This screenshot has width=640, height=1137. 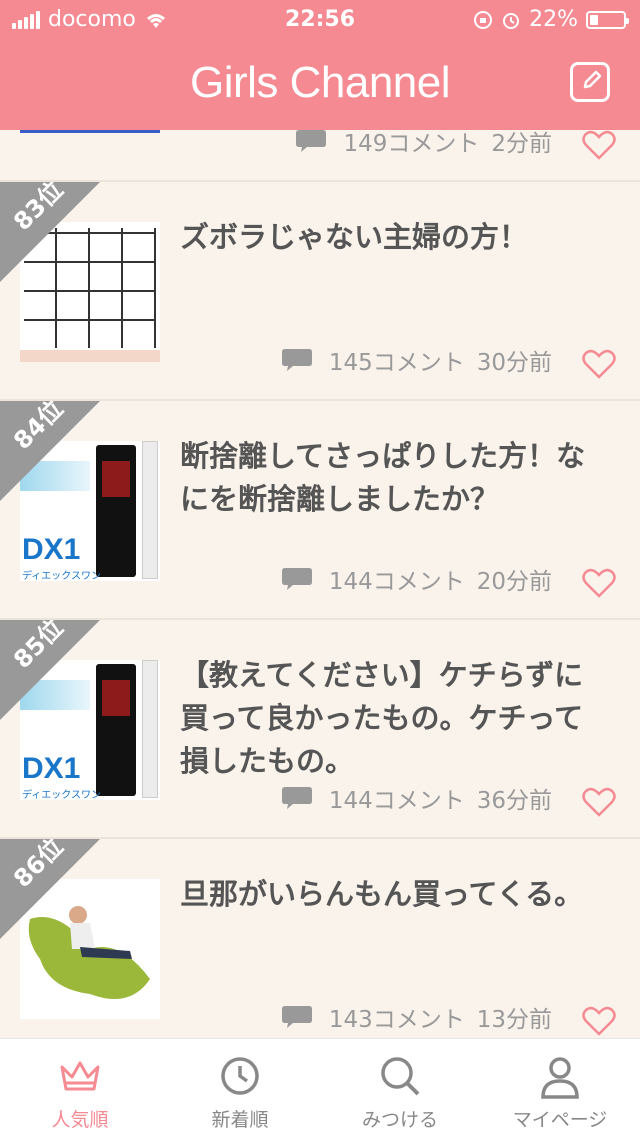 I want to click on comment-count: 145コメント, so click(x=396, y=363).